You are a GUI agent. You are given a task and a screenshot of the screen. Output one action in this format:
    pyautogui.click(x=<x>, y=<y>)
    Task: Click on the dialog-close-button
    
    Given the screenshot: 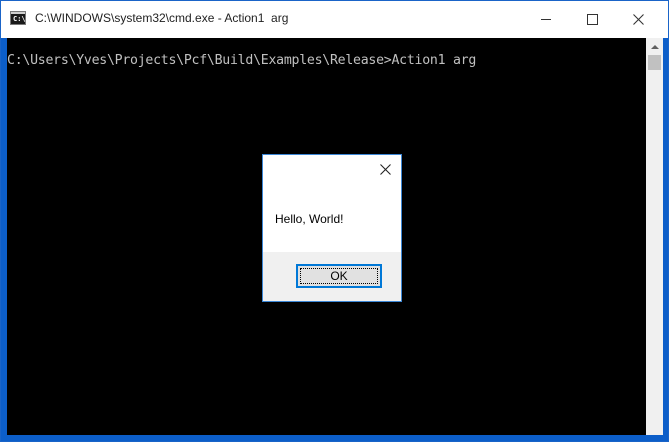 What is the action you would take?
    pyautogui.click(x=385, y=169)
    